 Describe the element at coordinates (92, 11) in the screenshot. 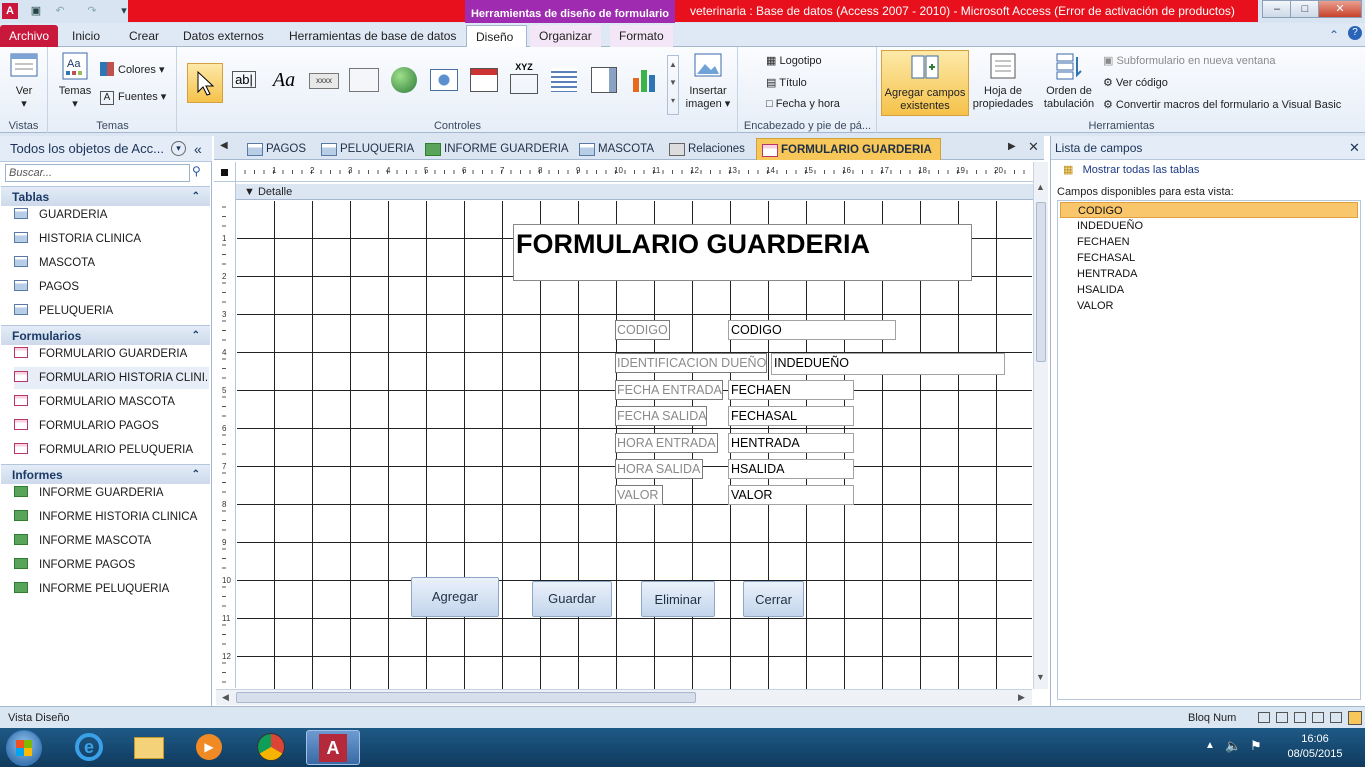

I see `redo-icon: ↷` at that location.